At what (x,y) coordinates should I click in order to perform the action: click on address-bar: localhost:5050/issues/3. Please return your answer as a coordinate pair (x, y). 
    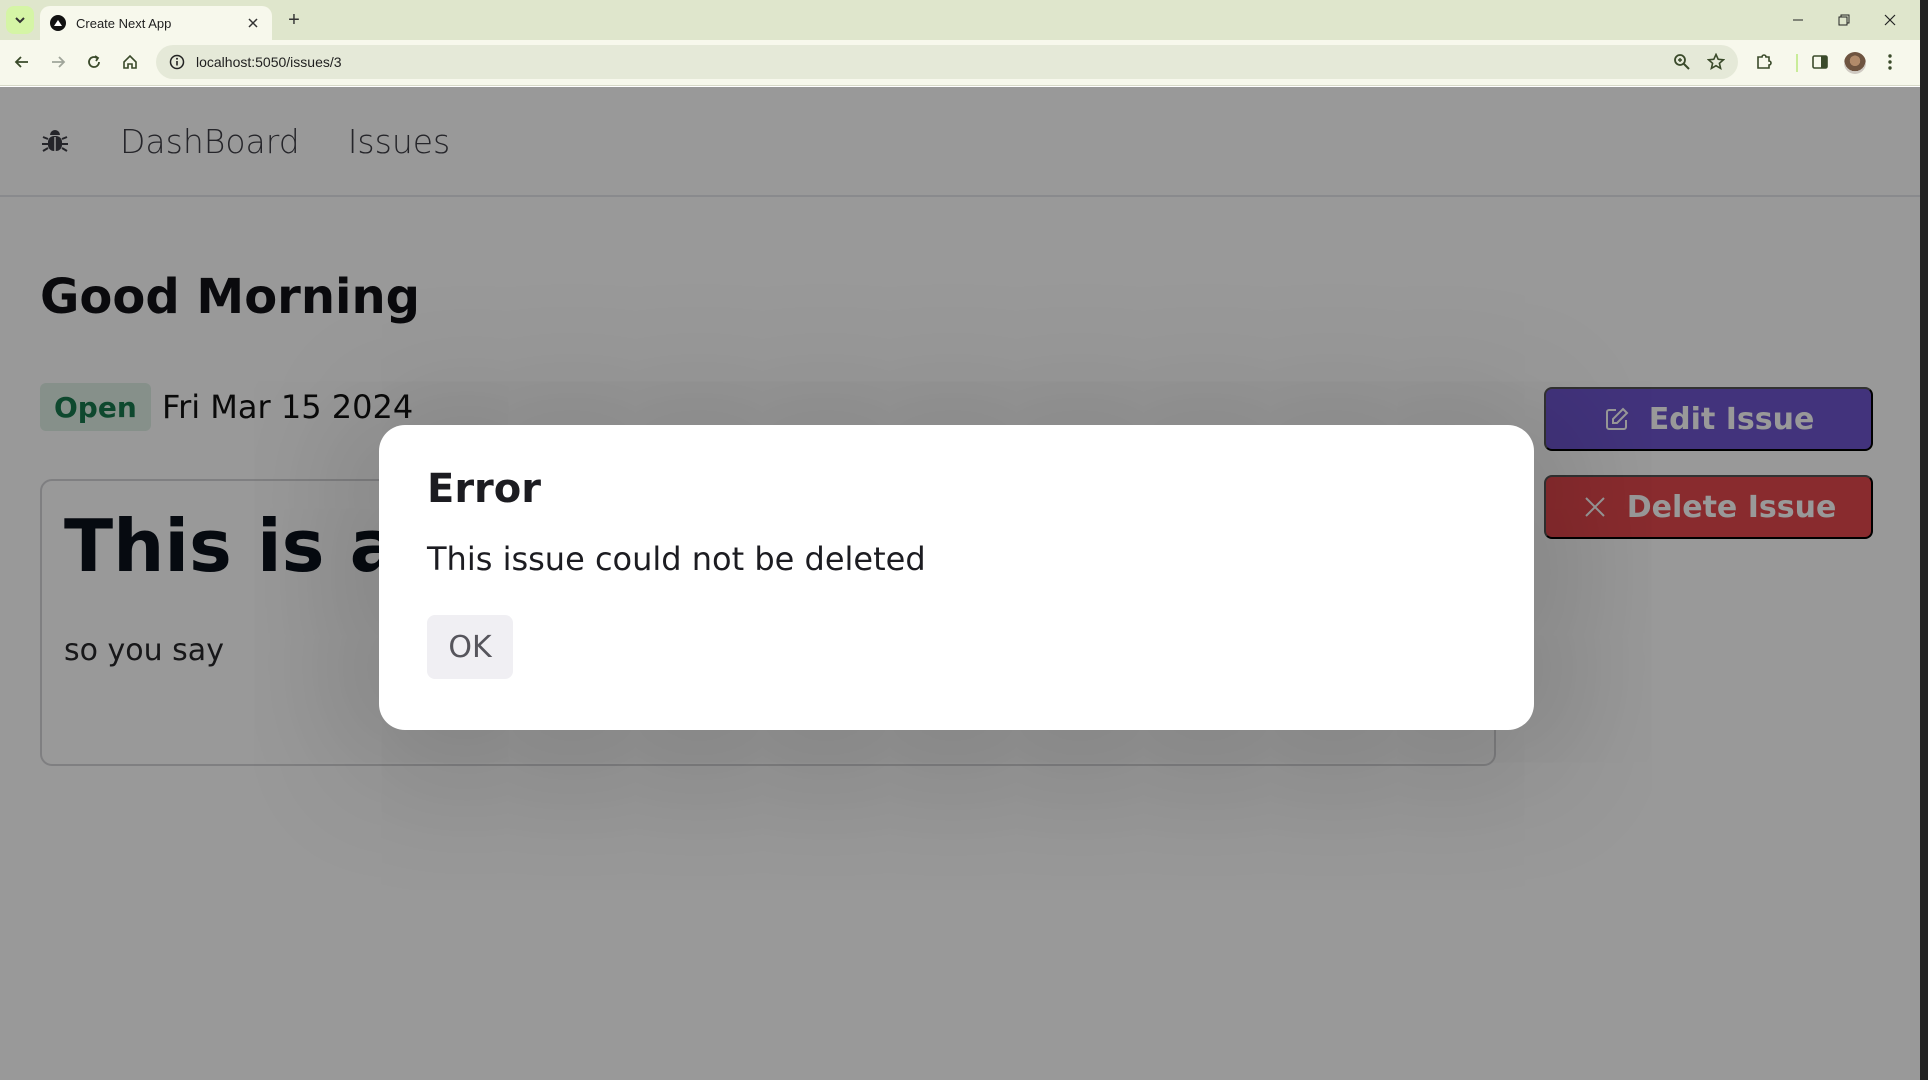
    Looking at the image, I should click on (947, 62).